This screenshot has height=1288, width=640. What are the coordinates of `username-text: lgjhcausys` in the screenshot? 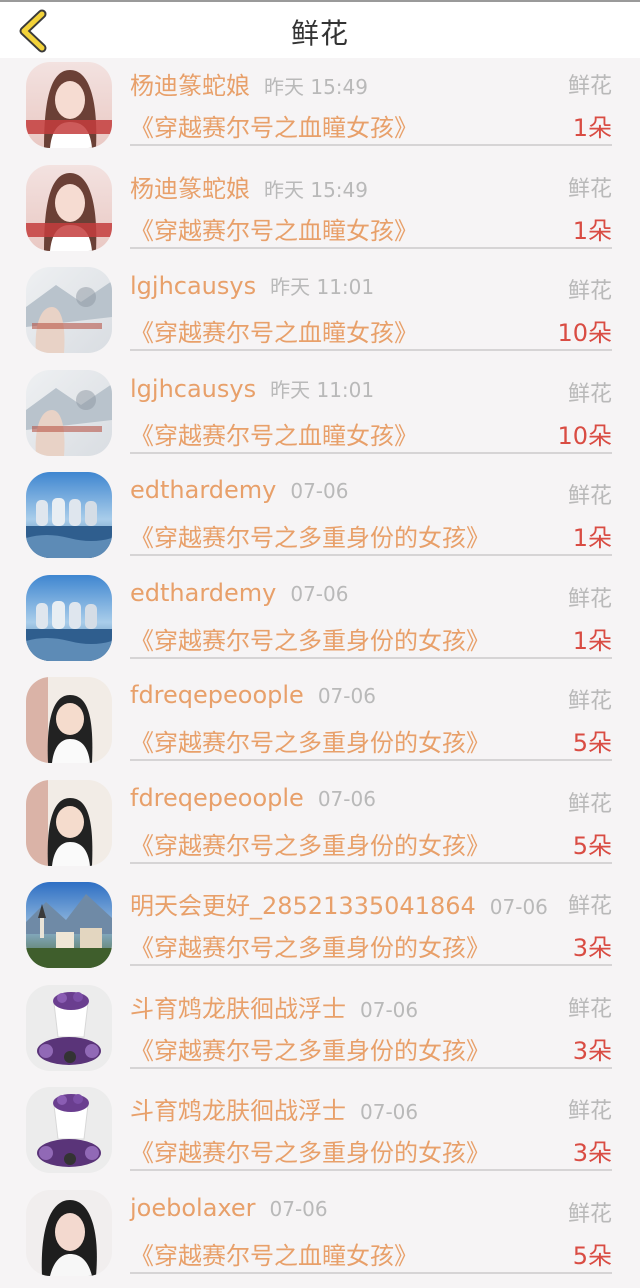 It's located at (193, 389).